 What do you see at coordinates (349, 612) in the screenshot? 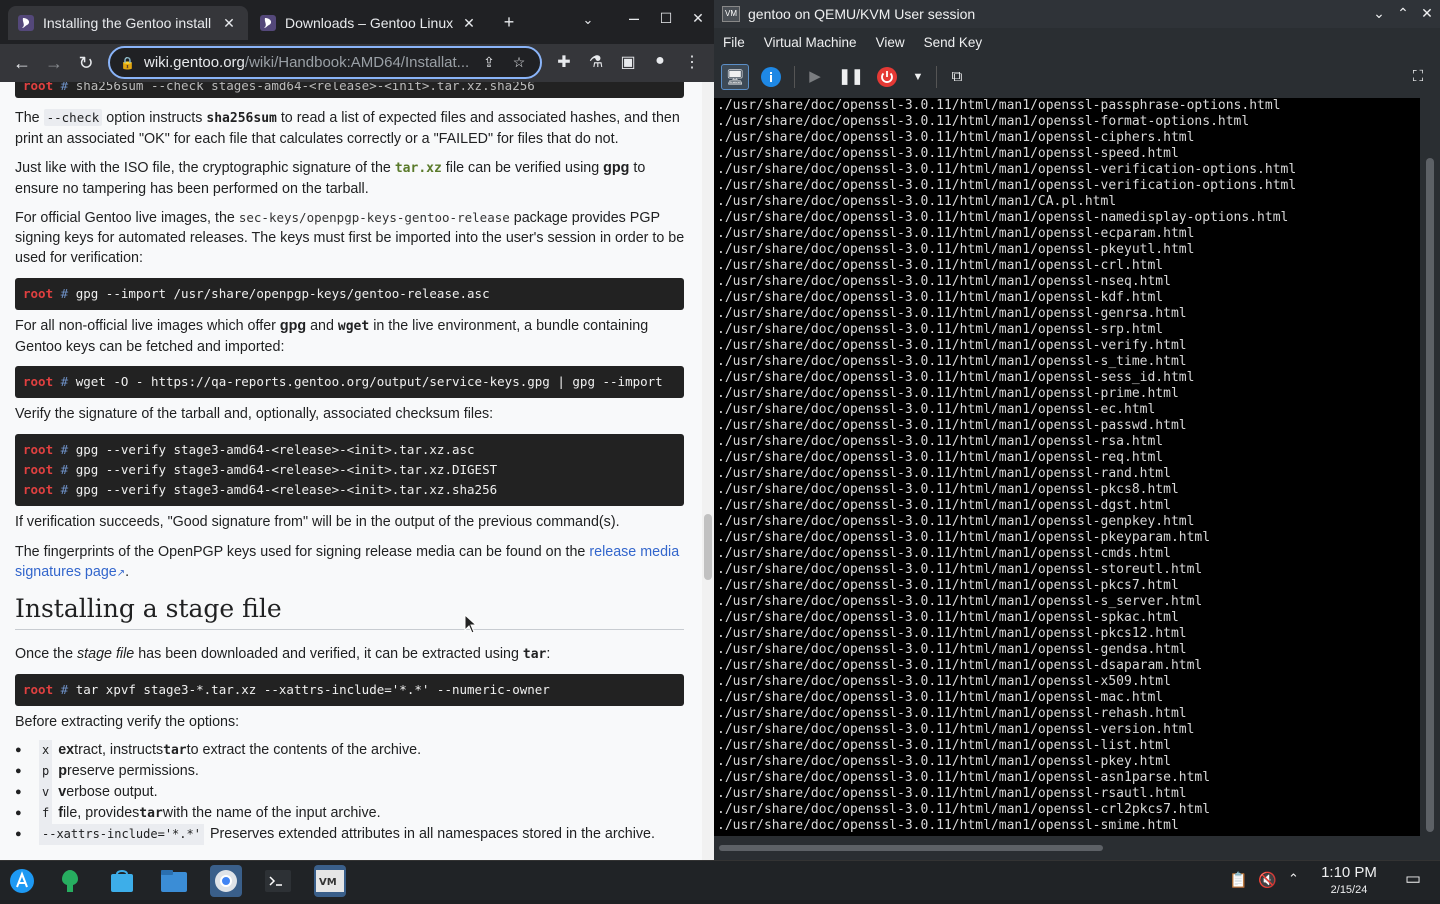
I see `section-heading: Installing a stage file` at bounding box center [349, 612].